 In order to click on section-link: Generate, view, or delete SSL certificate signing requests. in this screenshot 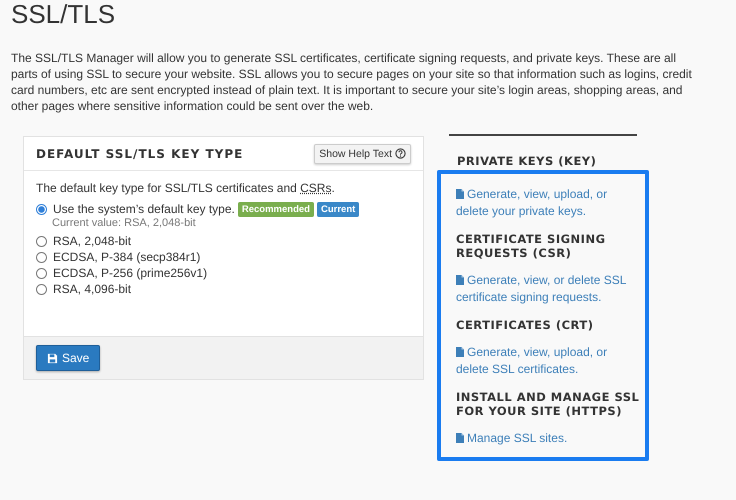, I will do `click(546, 289)`.